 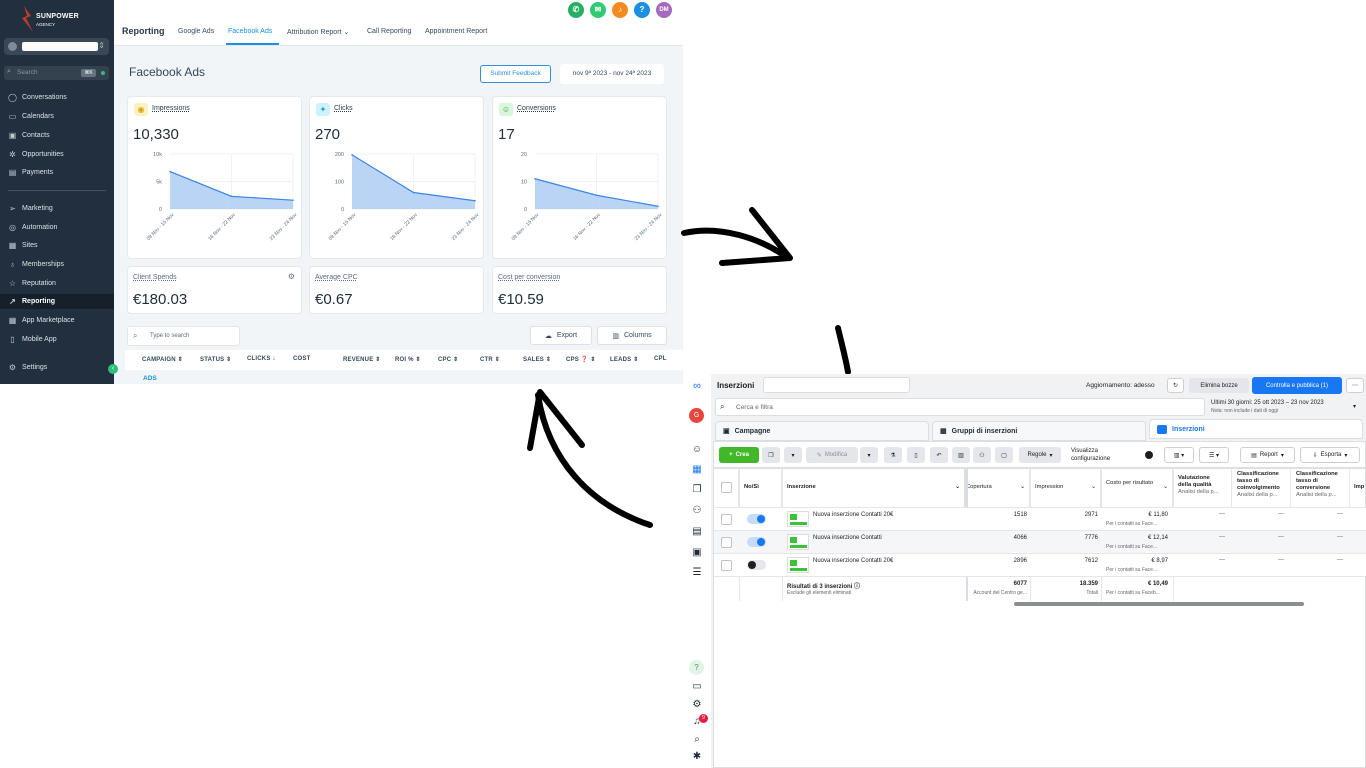 I want to click on bell-icon: ♪, so click(x=620, y=10).